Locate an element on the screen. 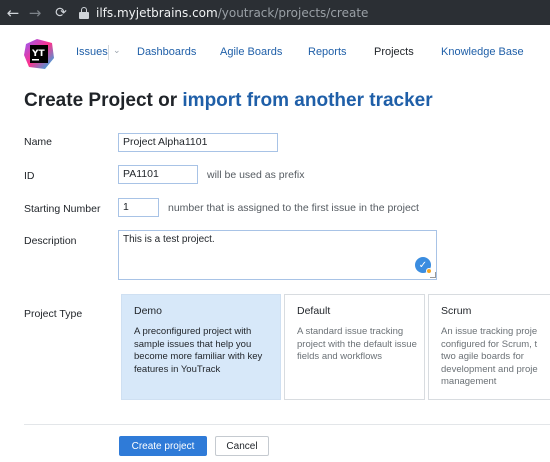  import-link: import from another tracker is located at coordinates (307, 100).